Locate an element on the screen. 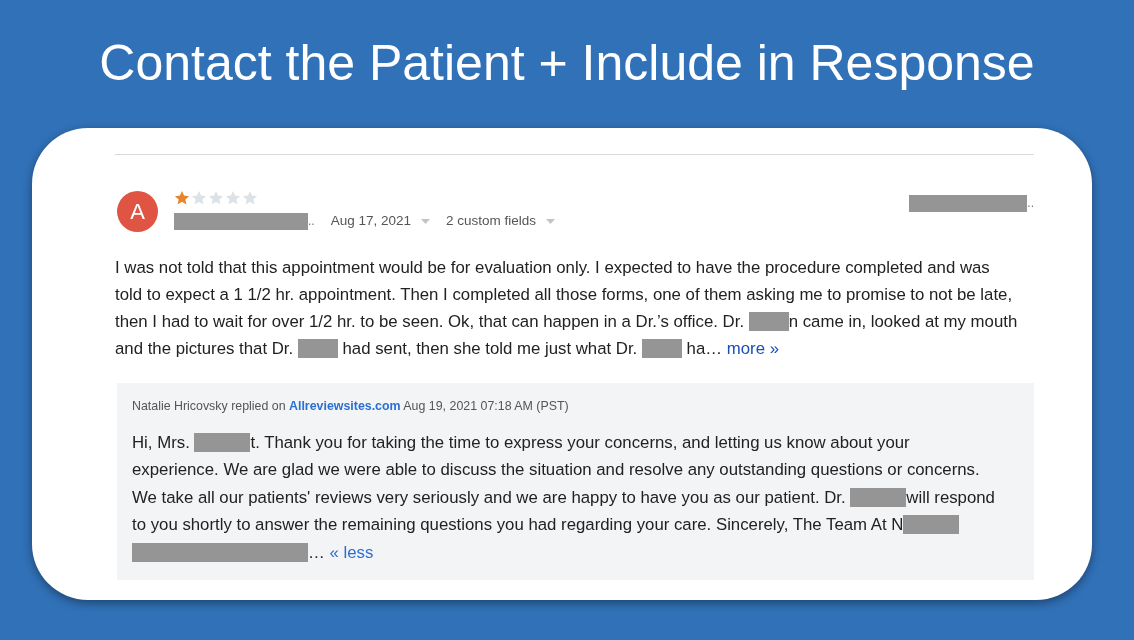 The width and height of the screenshot is (1134, 640). site-link: Allreviewsites.com is located at coordinates (345, 406).